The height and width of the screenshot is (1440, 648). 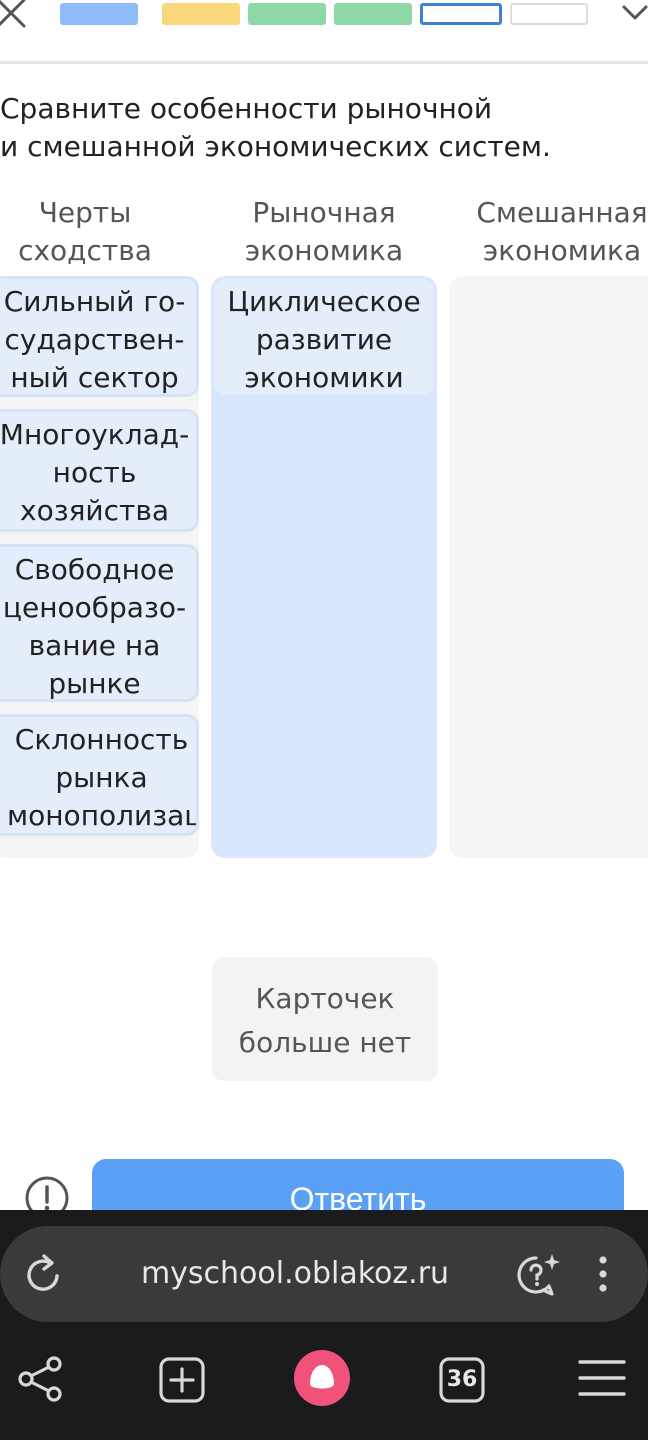 I want to click on divider, so click(x=324, y=62).